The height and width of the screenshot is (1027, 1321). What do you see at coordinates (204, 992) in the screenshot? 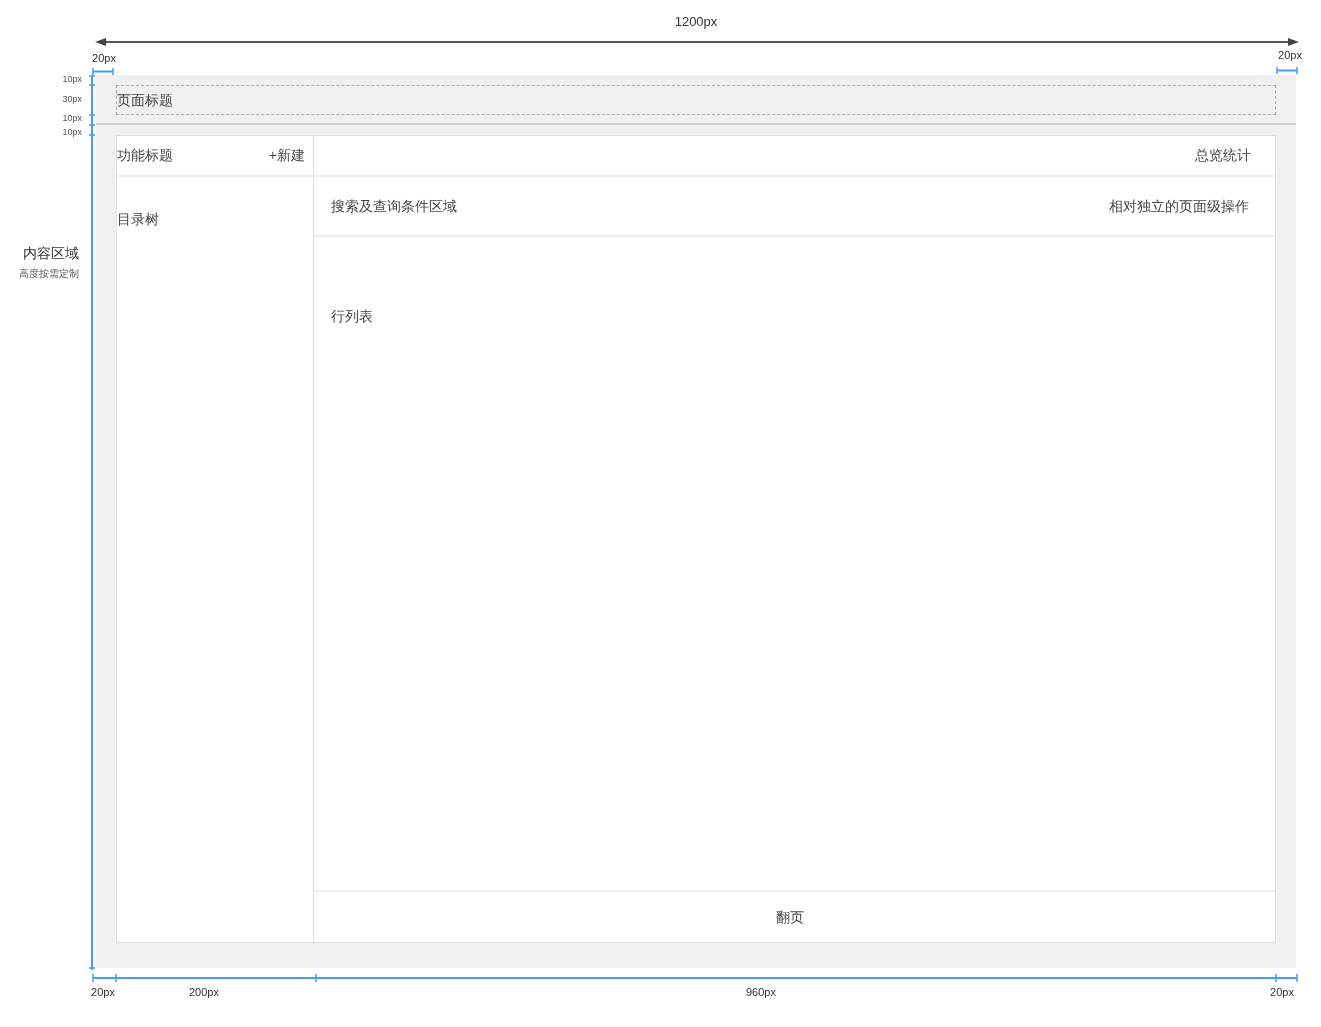
I see `dimension-label: 200px` at bounding box center [204, 992].